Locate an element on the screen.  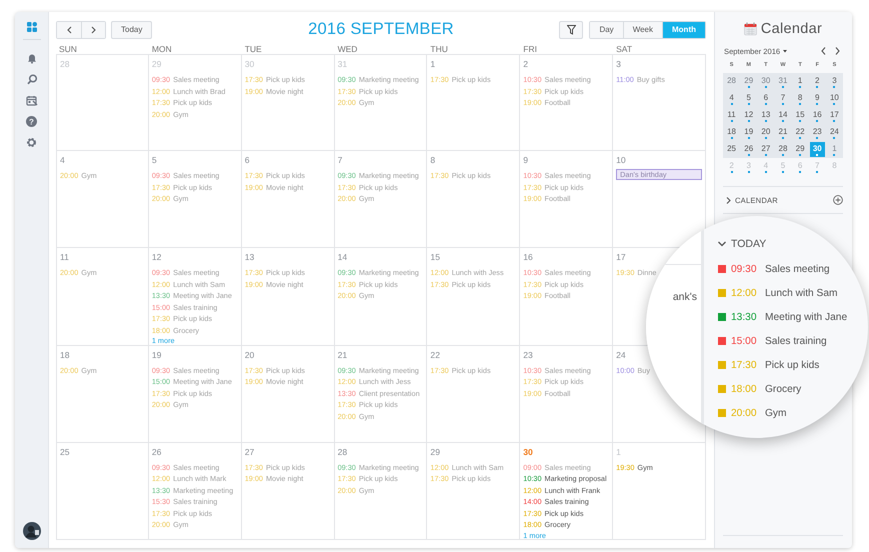
day-number: 26 is located at coordinates (157, 451).